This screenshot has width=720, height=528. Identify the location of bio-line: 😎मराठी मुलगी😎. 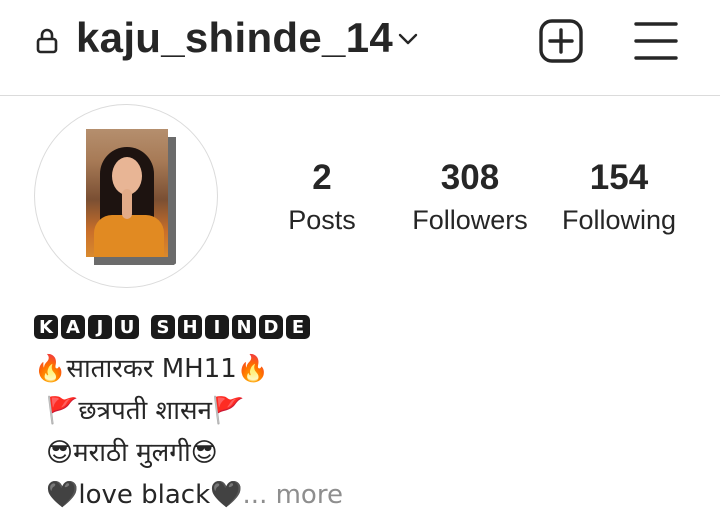
(132, 453).